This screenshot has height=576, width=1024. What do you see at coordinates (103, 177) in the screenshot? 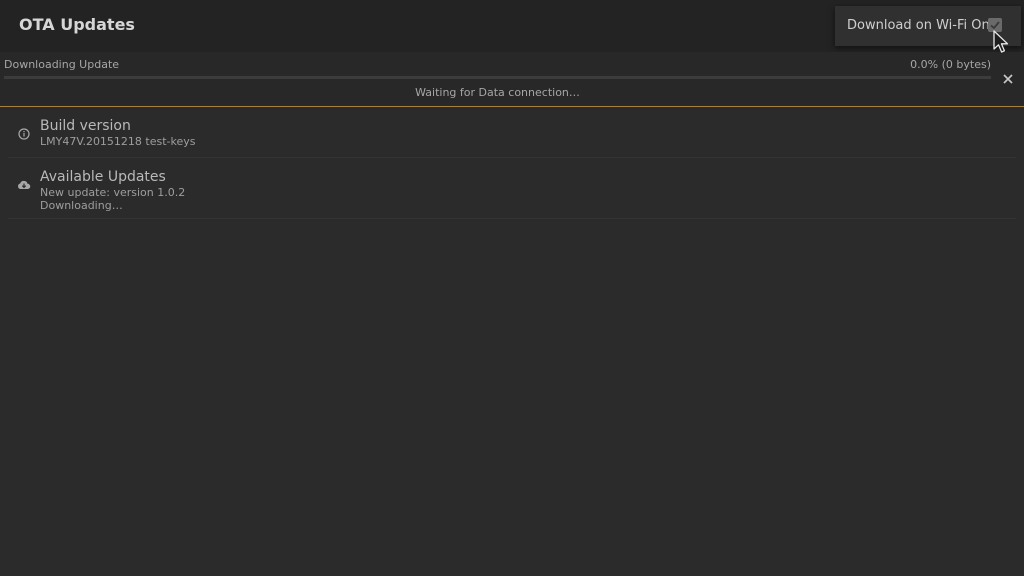
I see `available-updates-title: Available Updates` at bounding box center [103, 177].